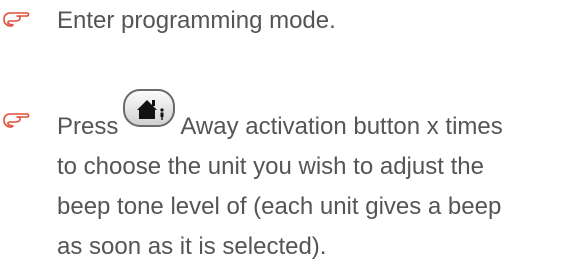  What do you see at coordinates (149, 108) in the screenshot?
I see `away-activation-button-icon` at bounding box center [149, 108].